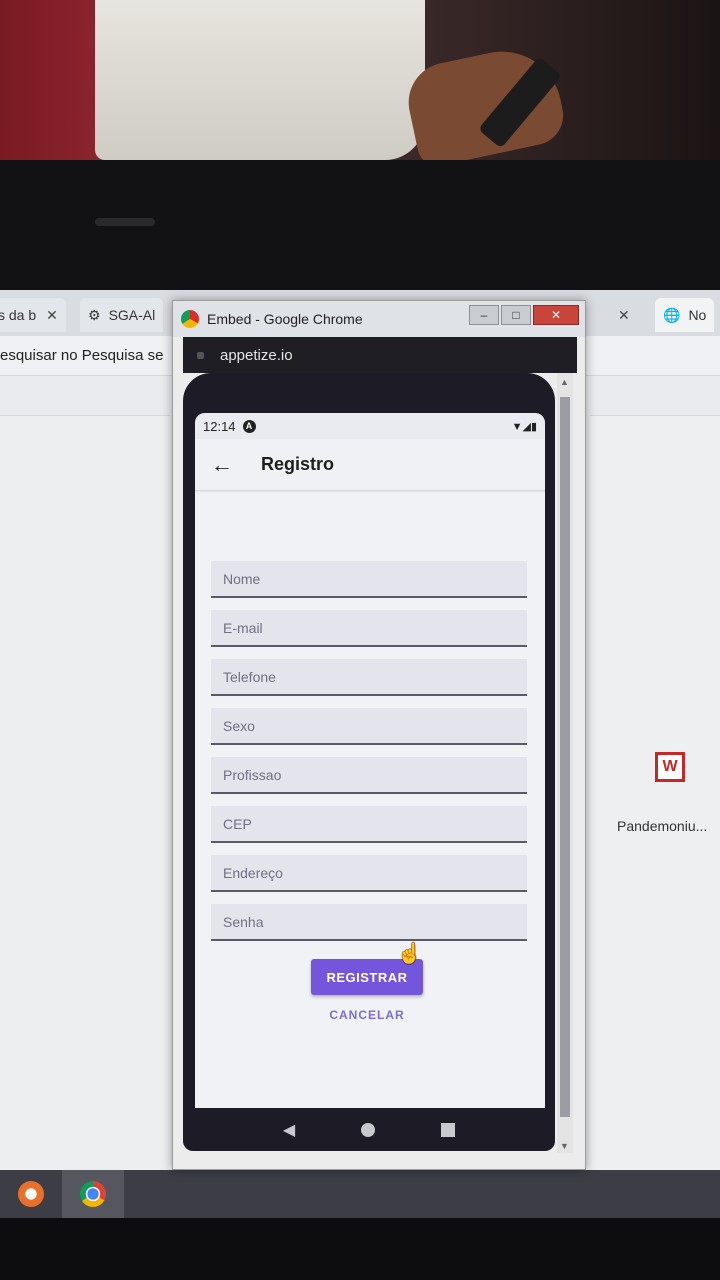 The image size is (720, 1280). I want to click on scroll-down-icon: ▼, so click(564, 1146).